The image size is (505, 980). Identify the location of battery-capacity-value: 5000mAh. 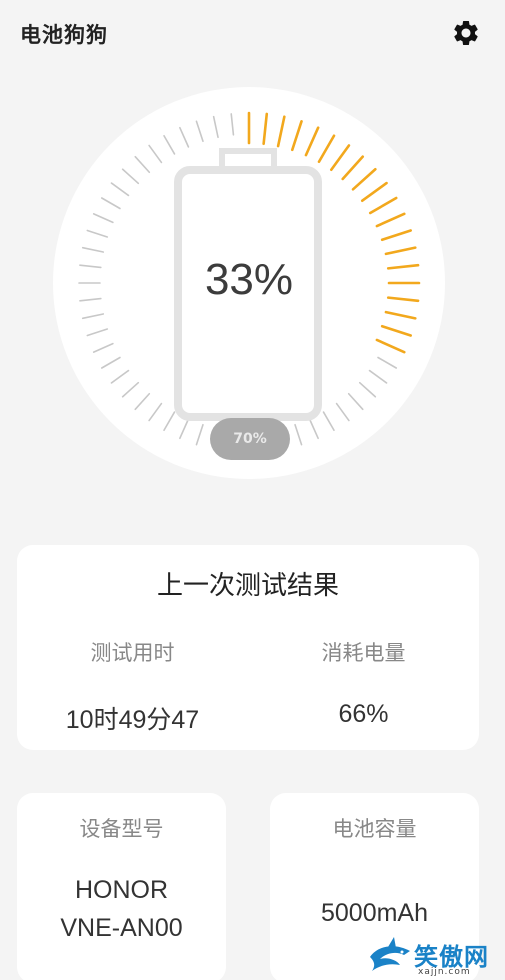
(374, 913).